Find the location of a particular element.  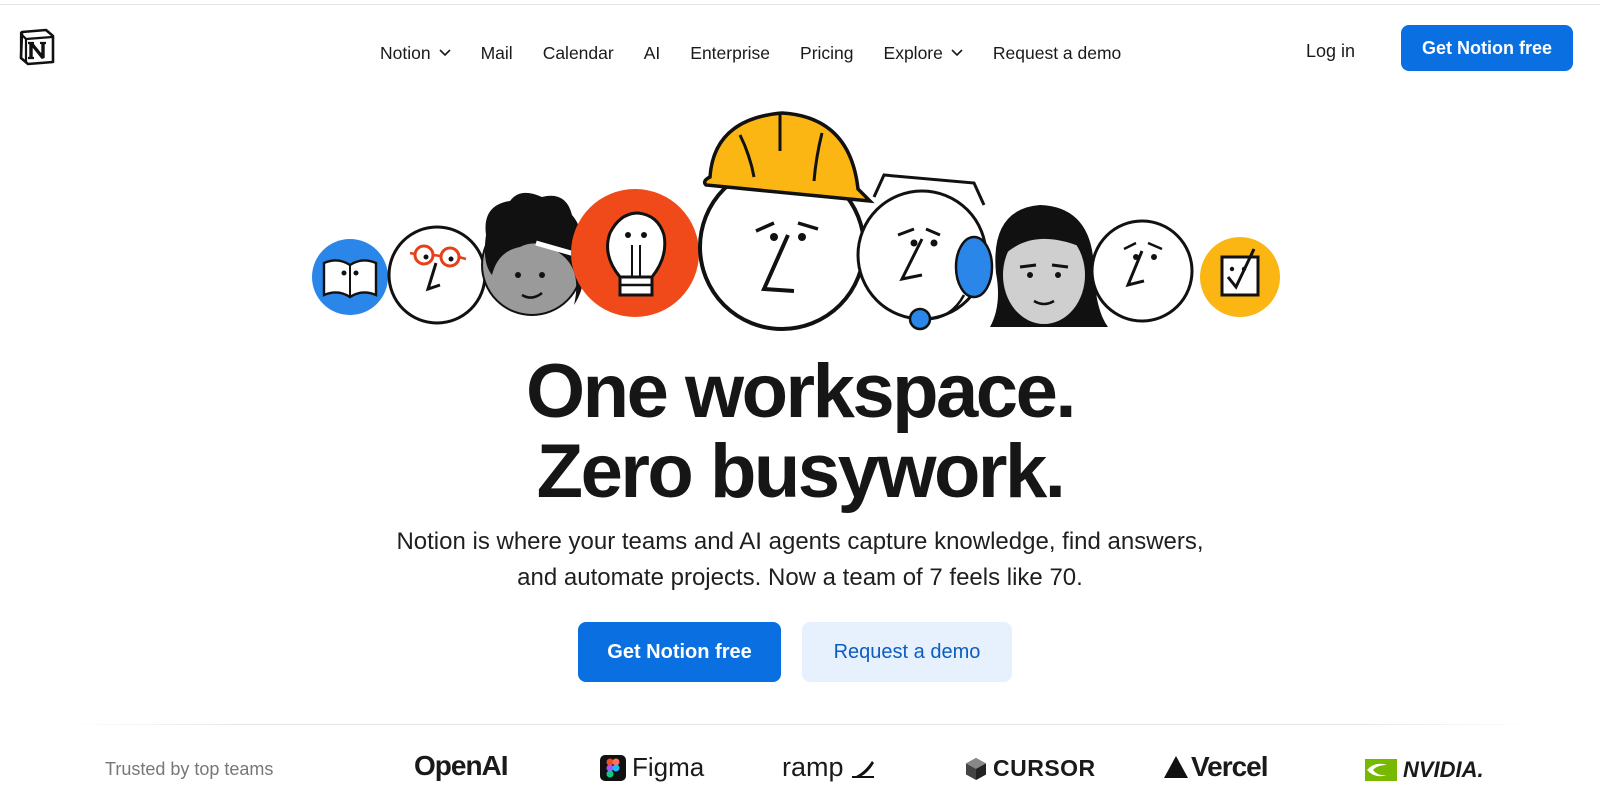

headline-line-2: Zero busywork. is located at coordinates (801, 471).